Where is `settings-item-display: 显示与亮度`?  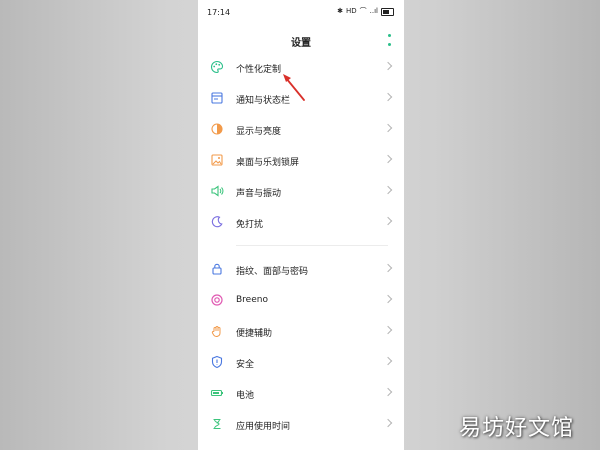
settings-item-display: 显示与亮度 is located at coordinates (301, 130).